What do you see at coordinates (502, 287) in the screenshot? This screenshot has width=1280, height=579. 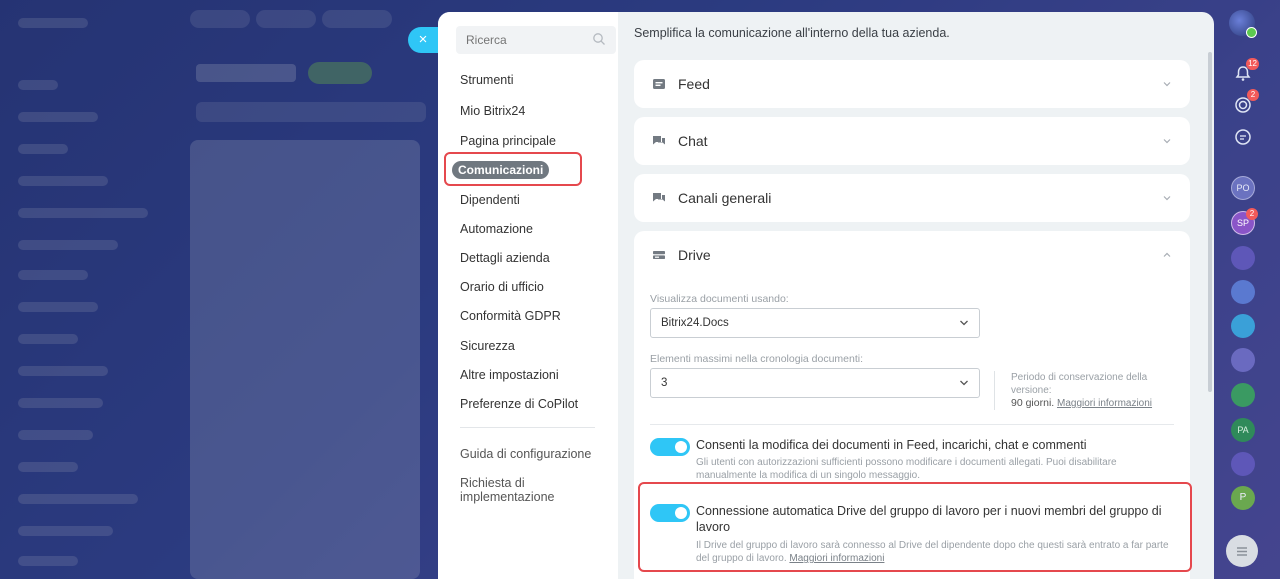 I see `nav-item-orario-ufficio: Orario di ufficio` at bounding box center [502, 287].